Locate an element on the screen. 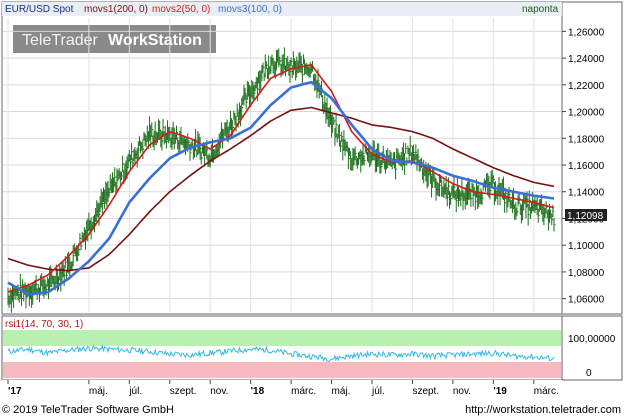  y-tick-label: 1,24000 is located at coordinates (586, 59).